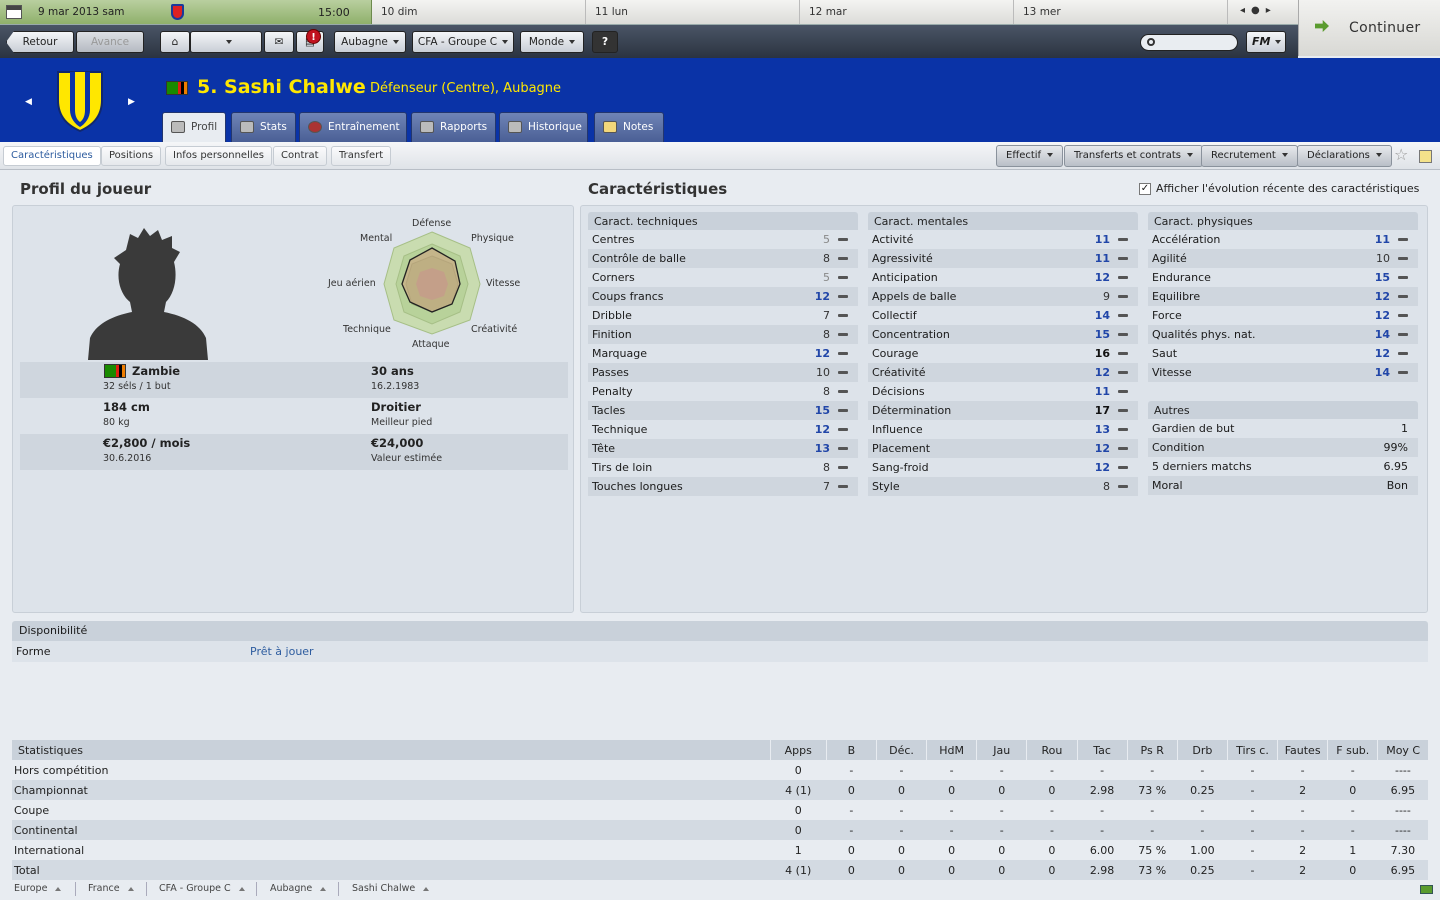  Describe the element at coordinates (1189, 42) in the screenshot. I see `search-input` at that location.